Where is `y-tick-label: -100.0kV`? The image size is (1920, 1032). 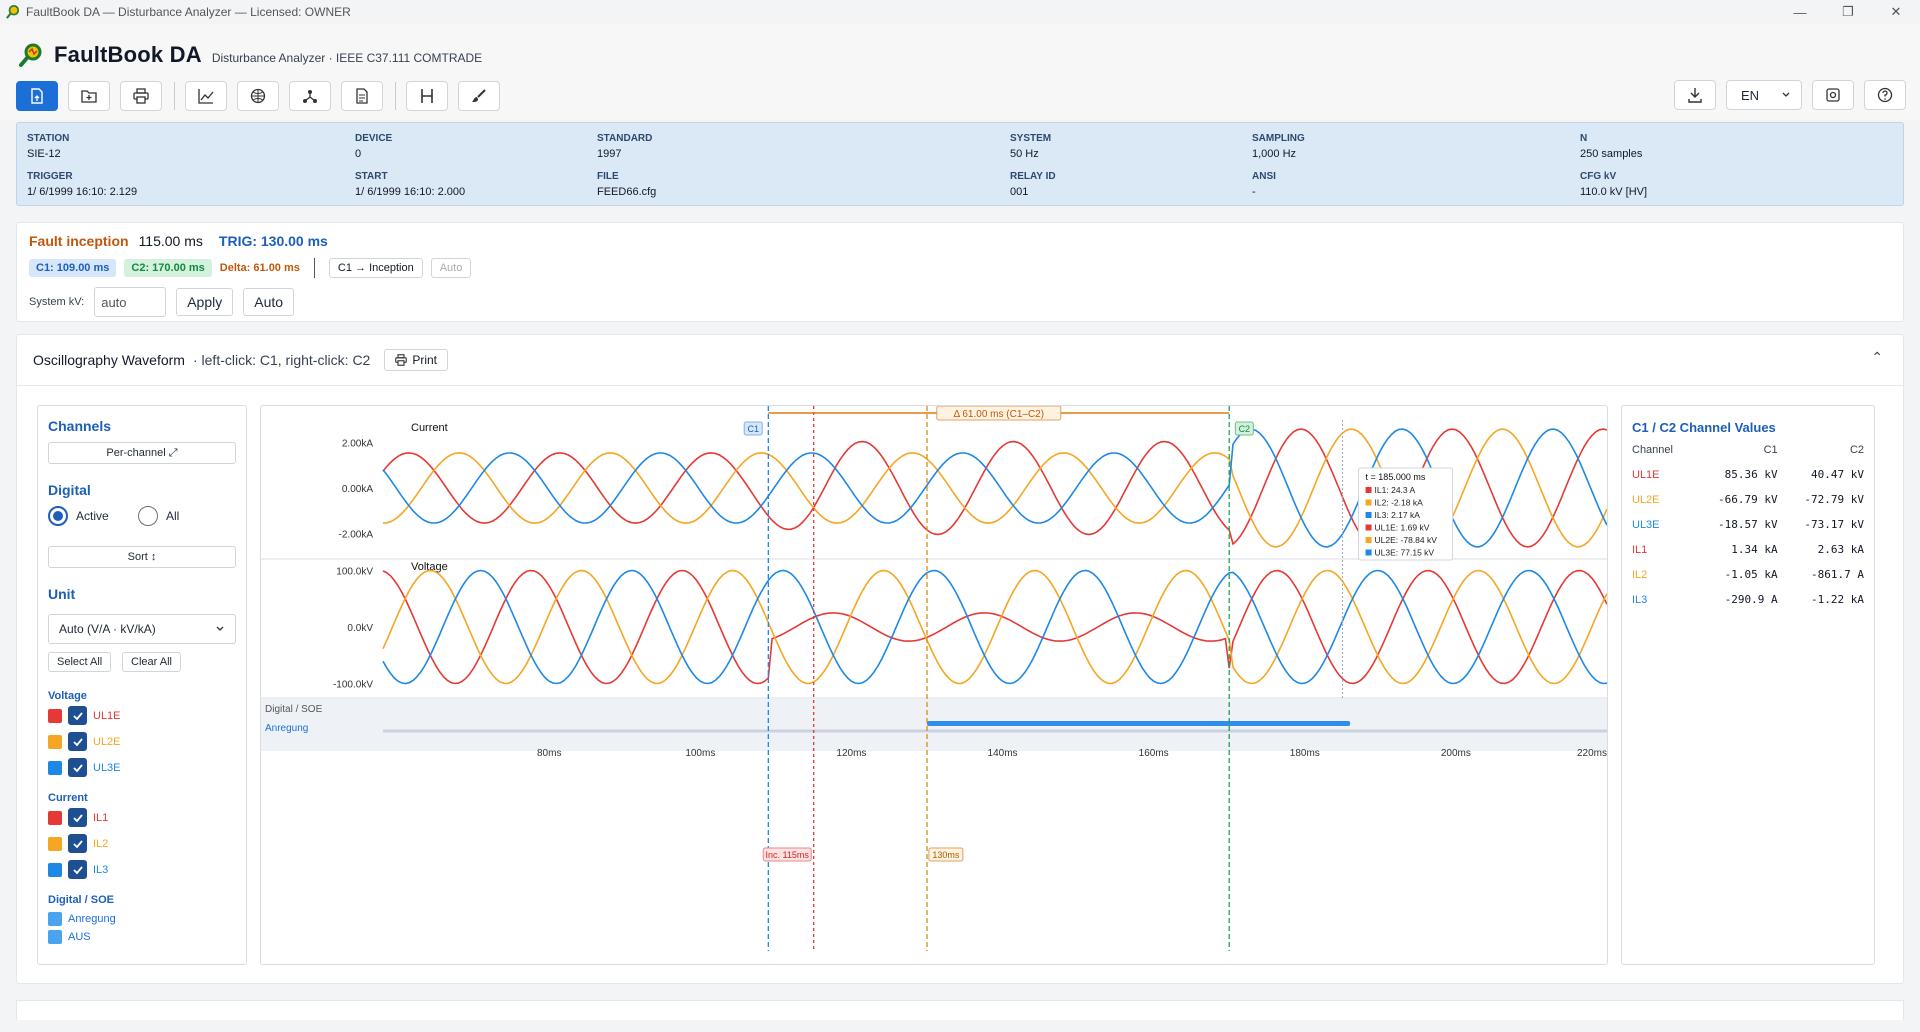 y-tick-label: -100.0kV is located at coordinates (353, 685).